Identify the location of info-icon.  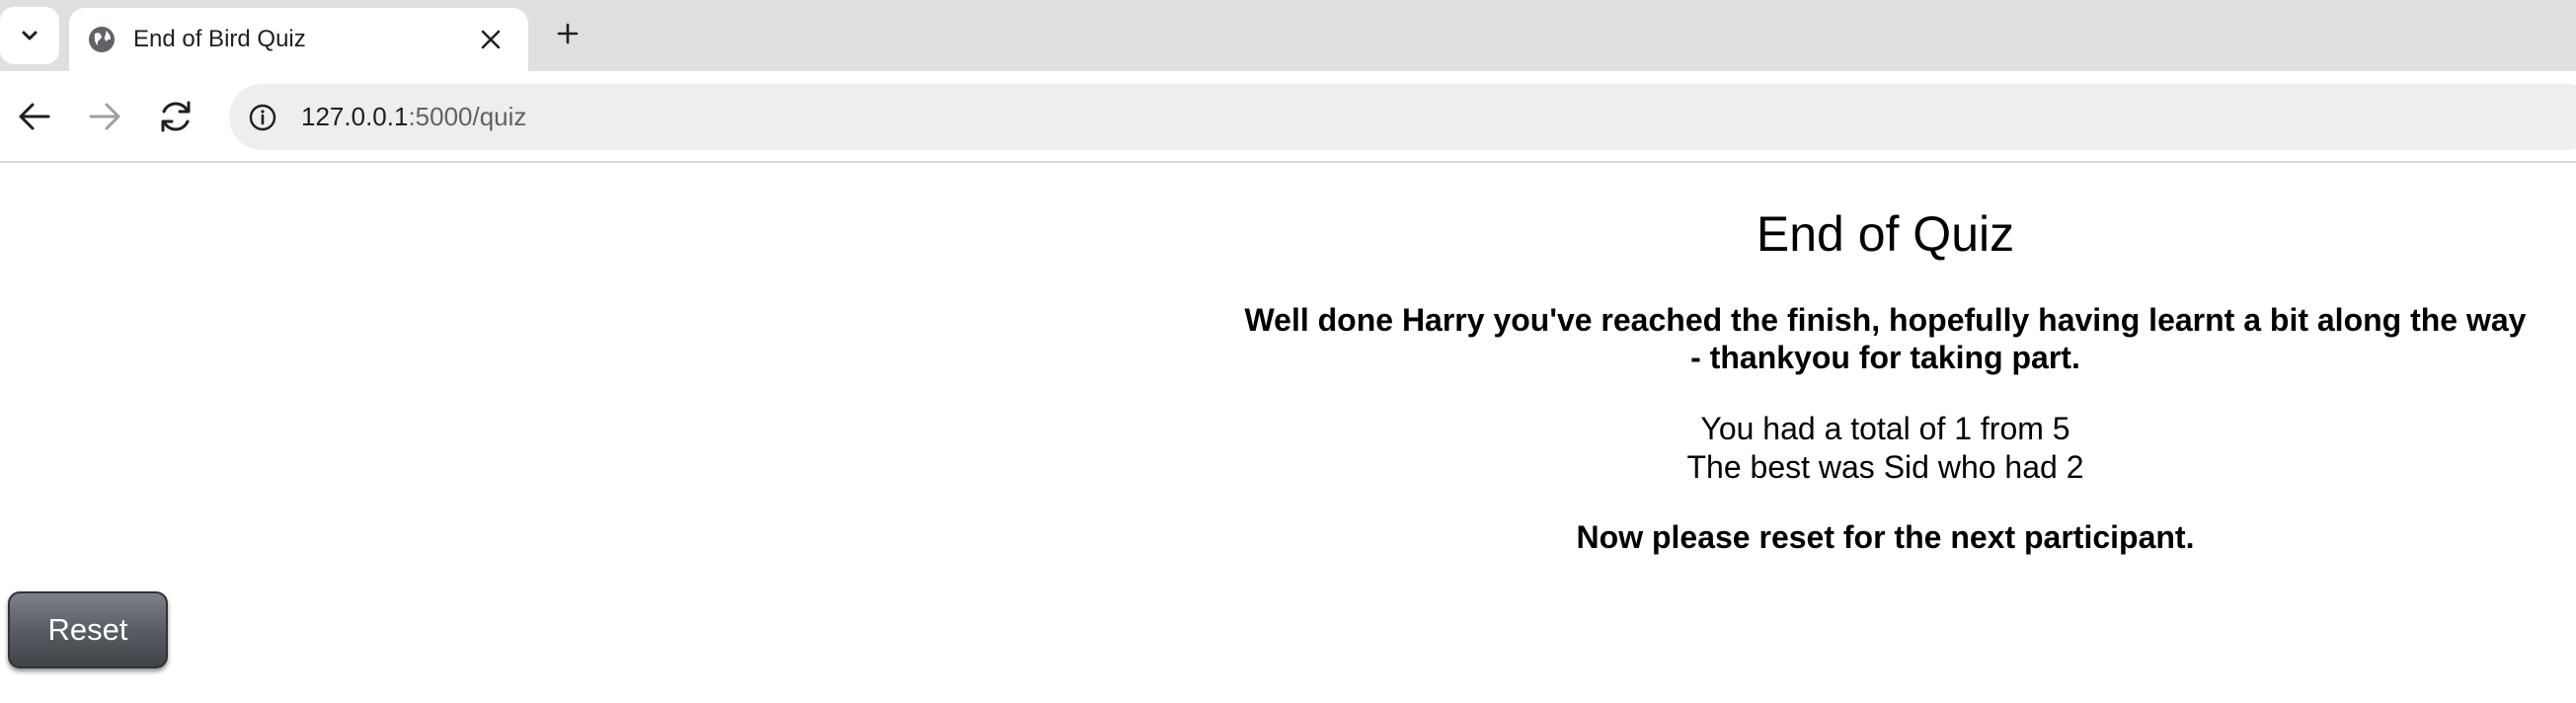
(262, 117).